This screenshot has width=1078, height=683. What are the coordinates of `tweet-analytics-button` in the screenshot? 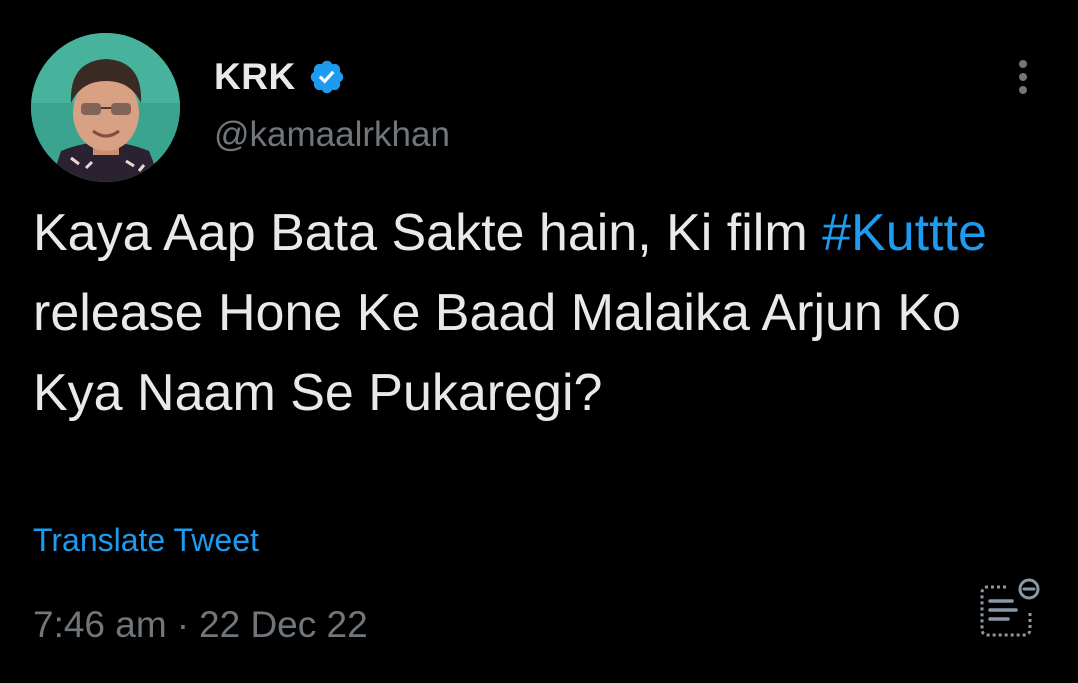 It's located at (1009, 609).